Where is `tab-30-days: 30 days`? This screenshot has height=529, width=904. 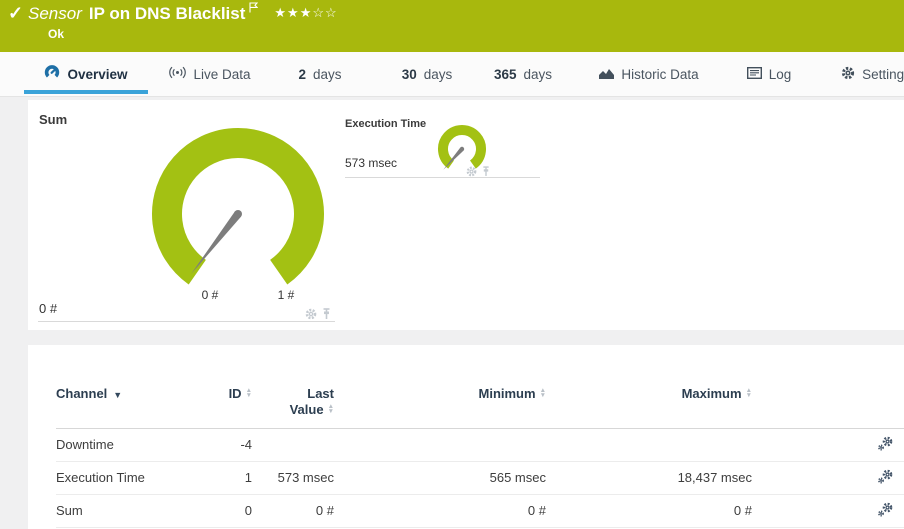
tab-30-days: 30 days is located at coordinates (427, 74).